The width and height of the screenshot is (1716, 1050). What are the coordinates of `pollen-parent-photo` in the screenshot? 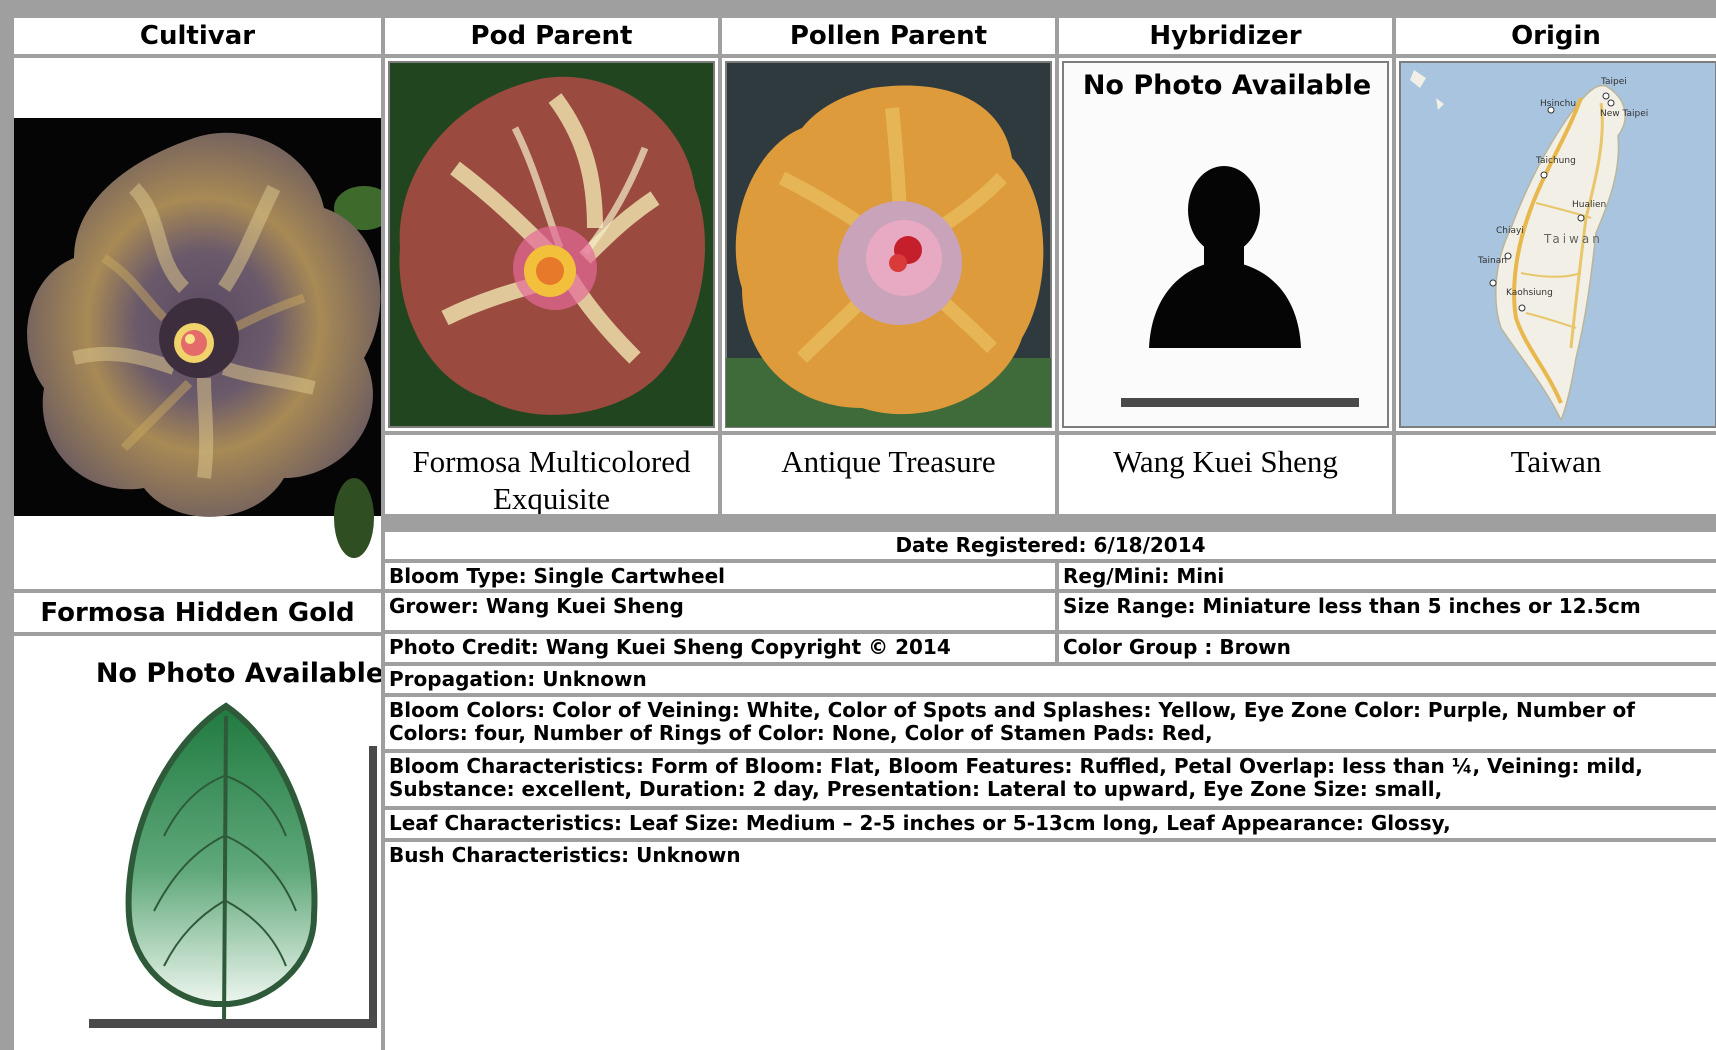 It's located at (888, 244).